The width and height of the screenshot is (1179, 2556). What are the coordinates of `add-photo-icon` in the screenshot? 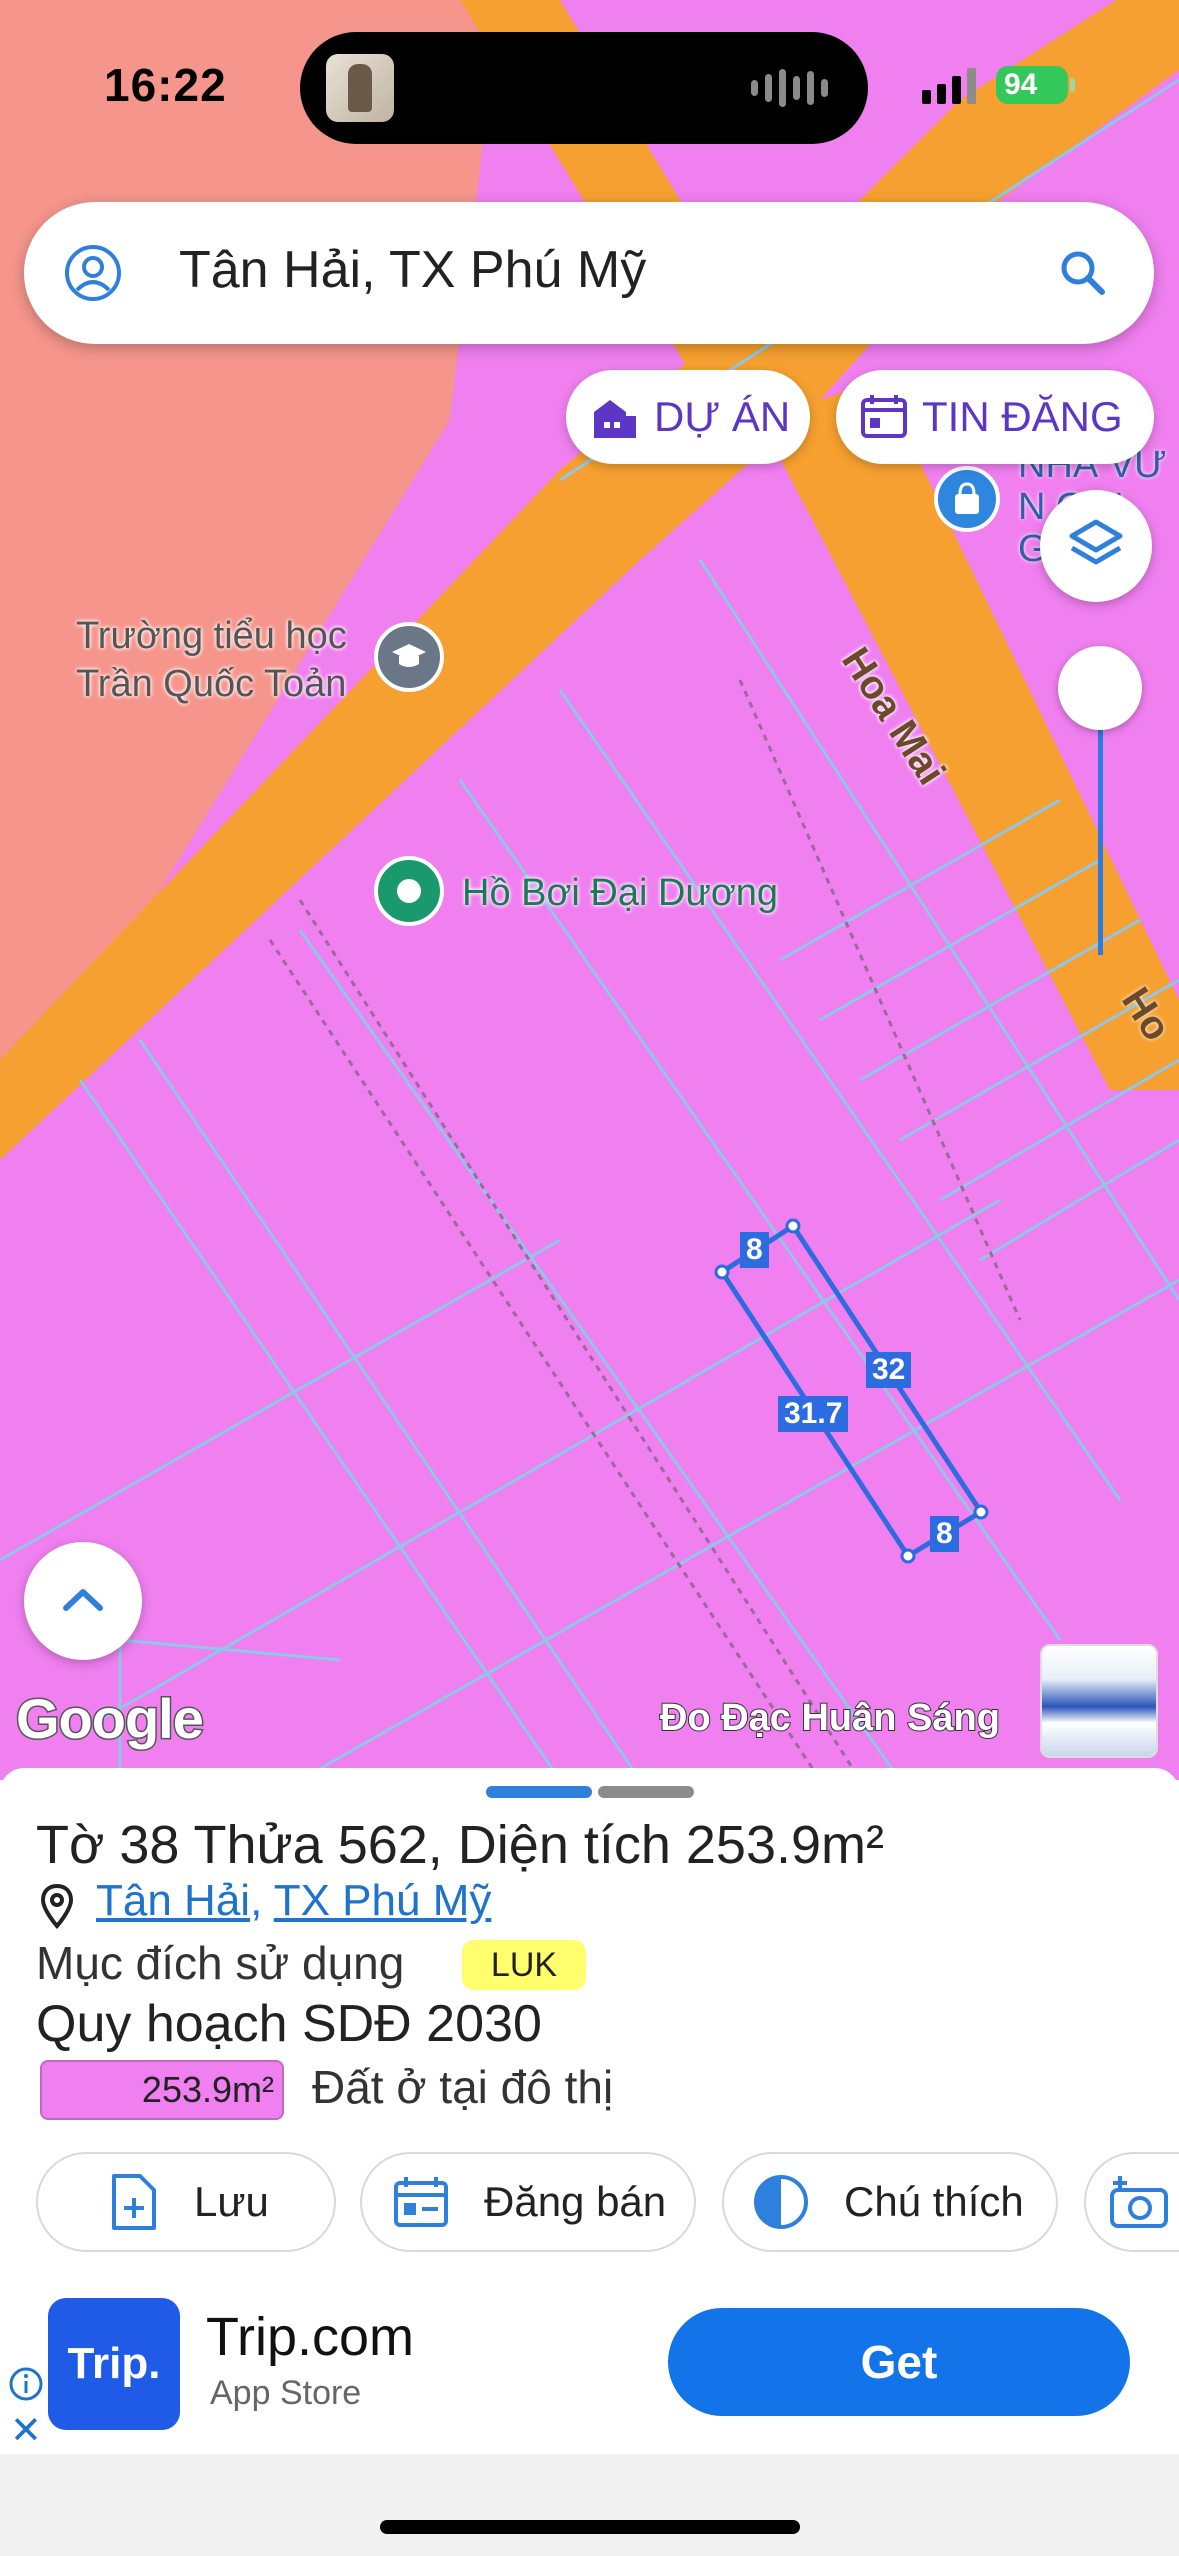 It's located at (1139, 2202).